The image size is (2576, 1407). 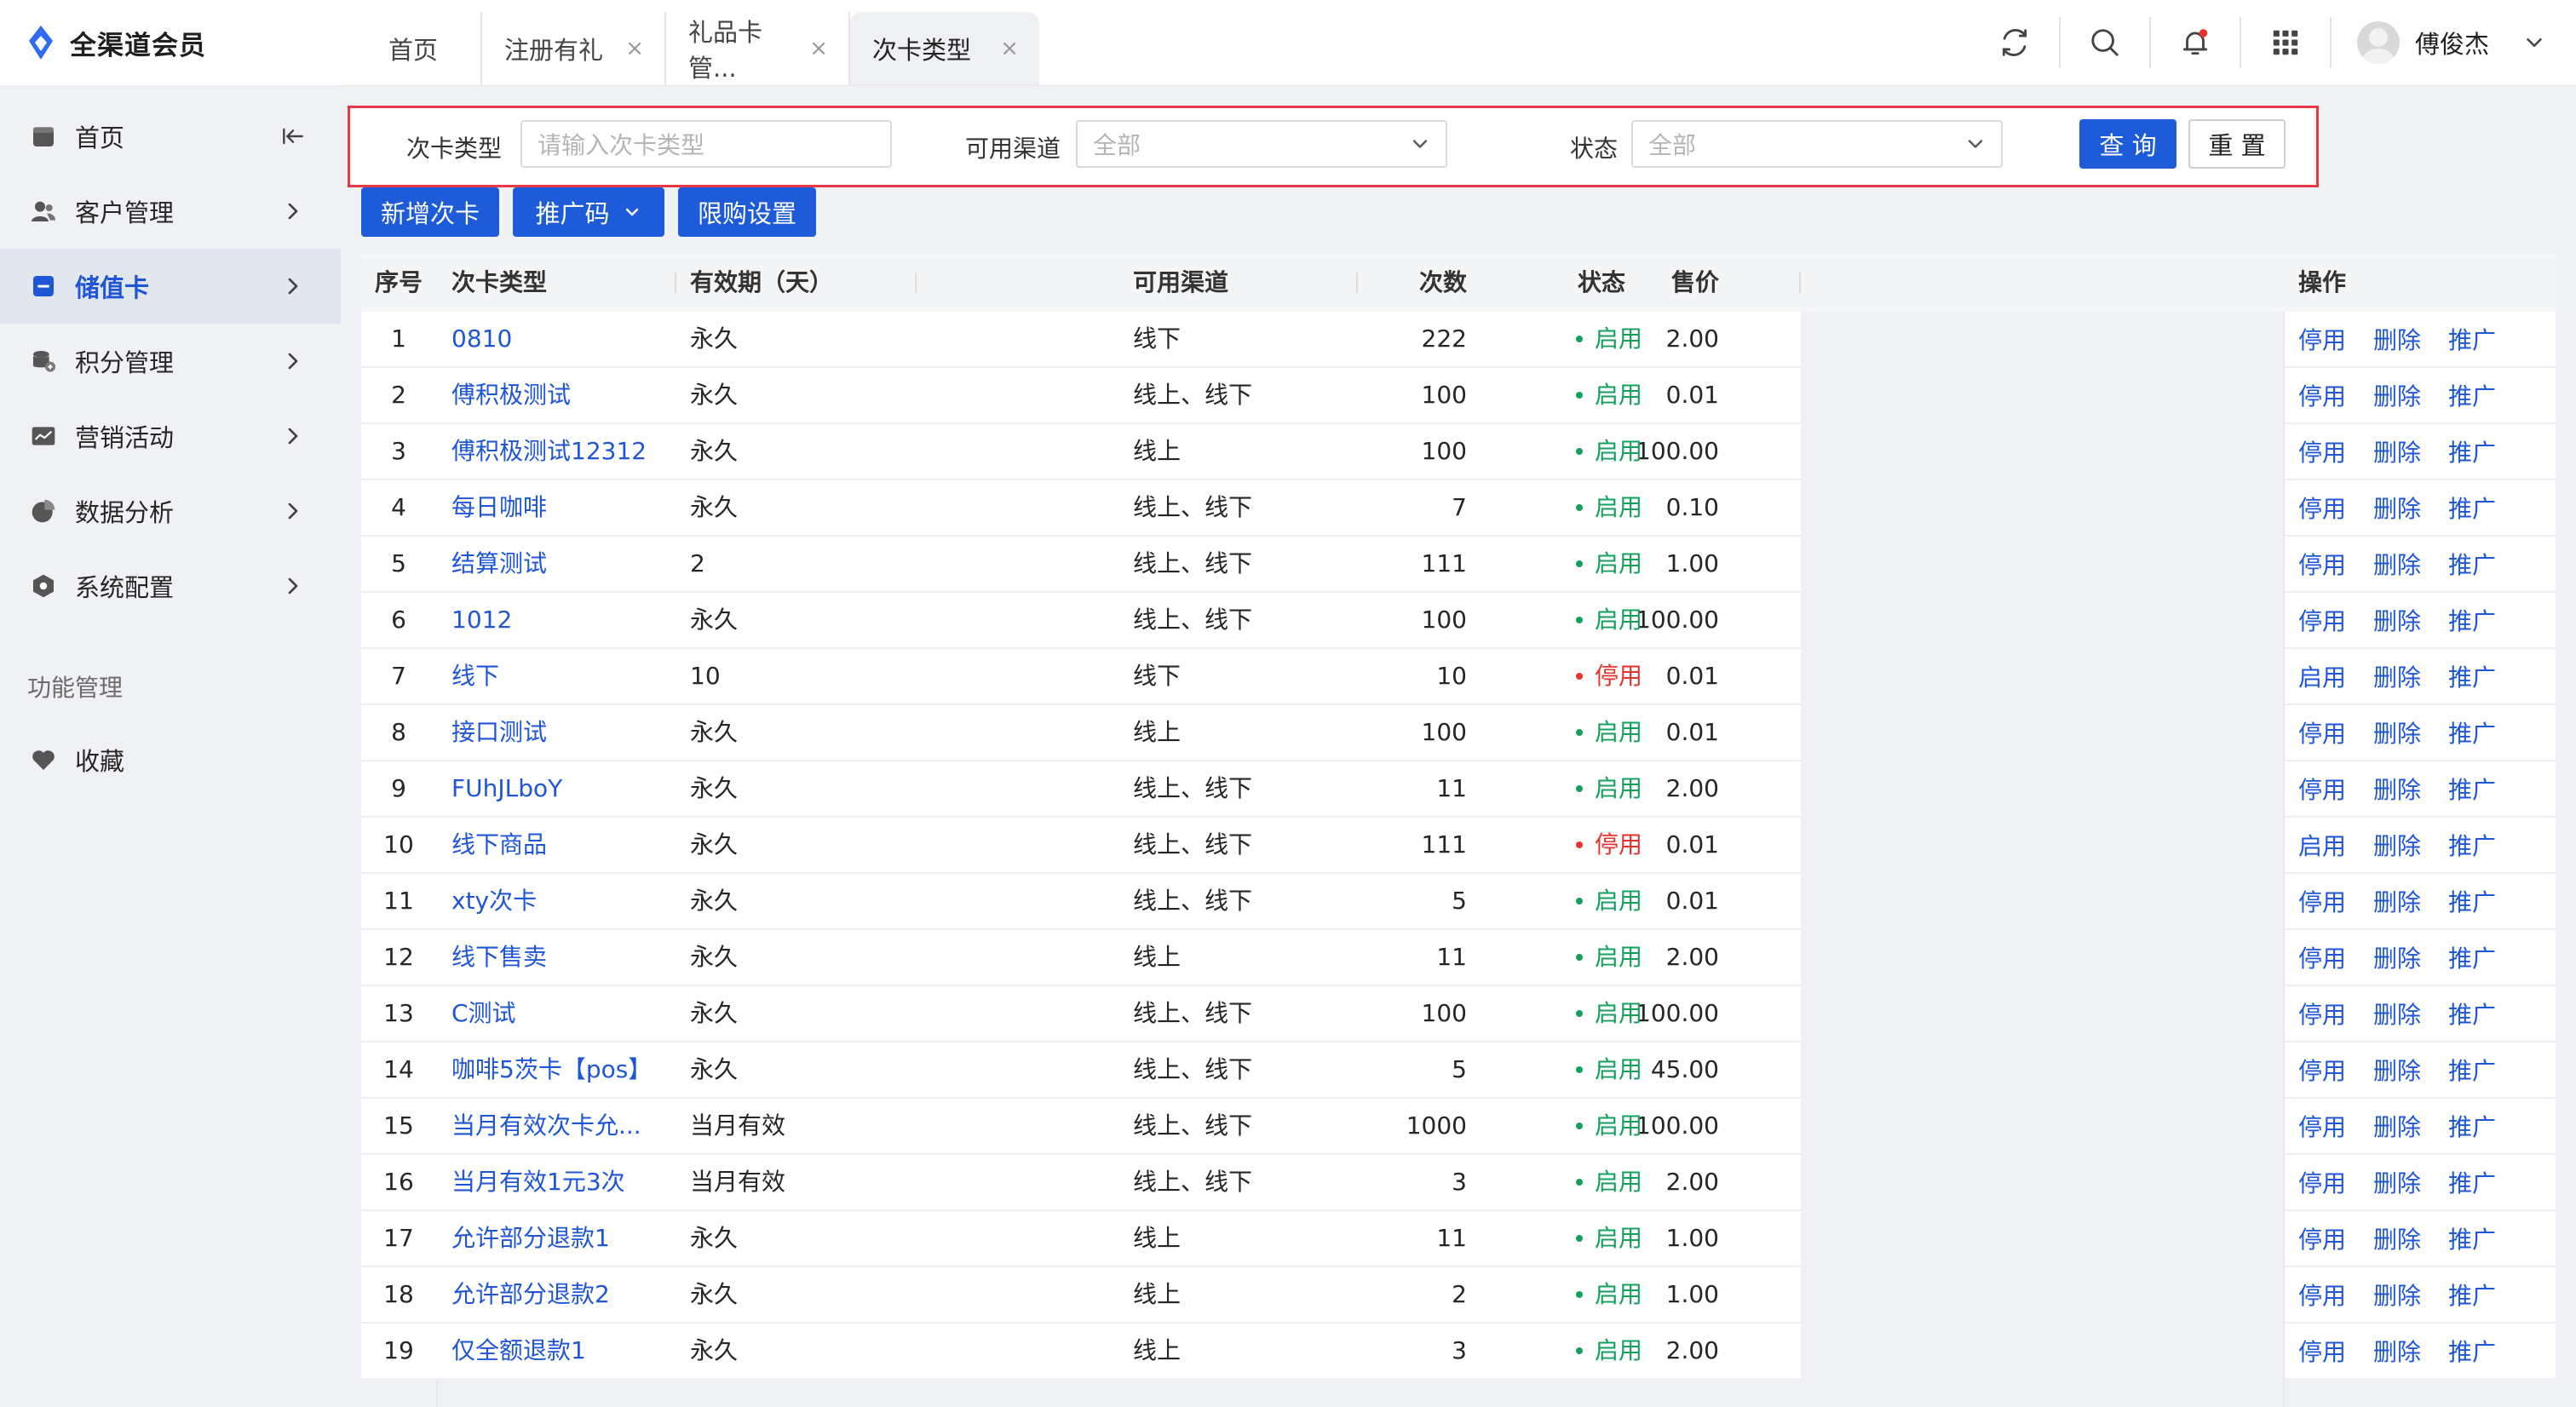 I want to click on collapse-sidebar-icon, so click(x=293, y=136).